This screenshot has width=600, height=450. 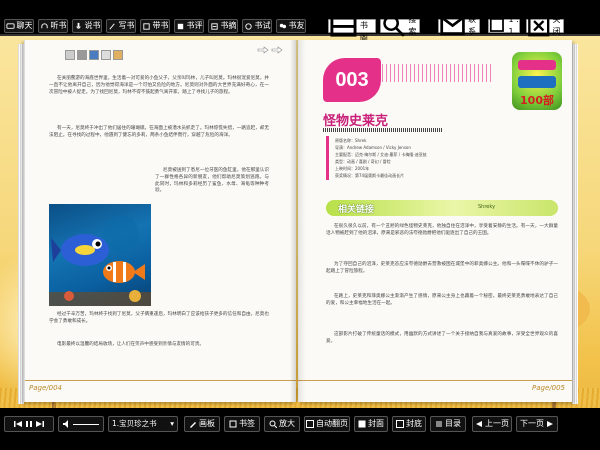 I want to click on arrow-right-icon, so click(x=263, y=50).